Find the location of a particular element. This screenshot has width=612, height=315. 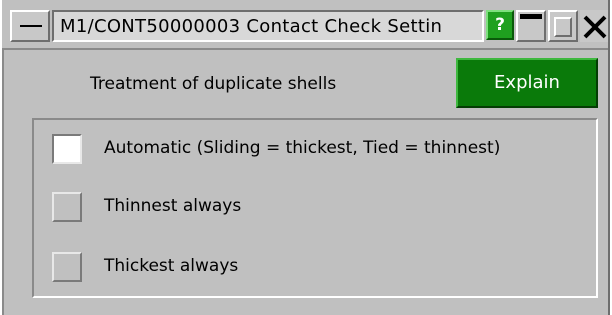

system-menu-button is located at coordinates (30, 26).